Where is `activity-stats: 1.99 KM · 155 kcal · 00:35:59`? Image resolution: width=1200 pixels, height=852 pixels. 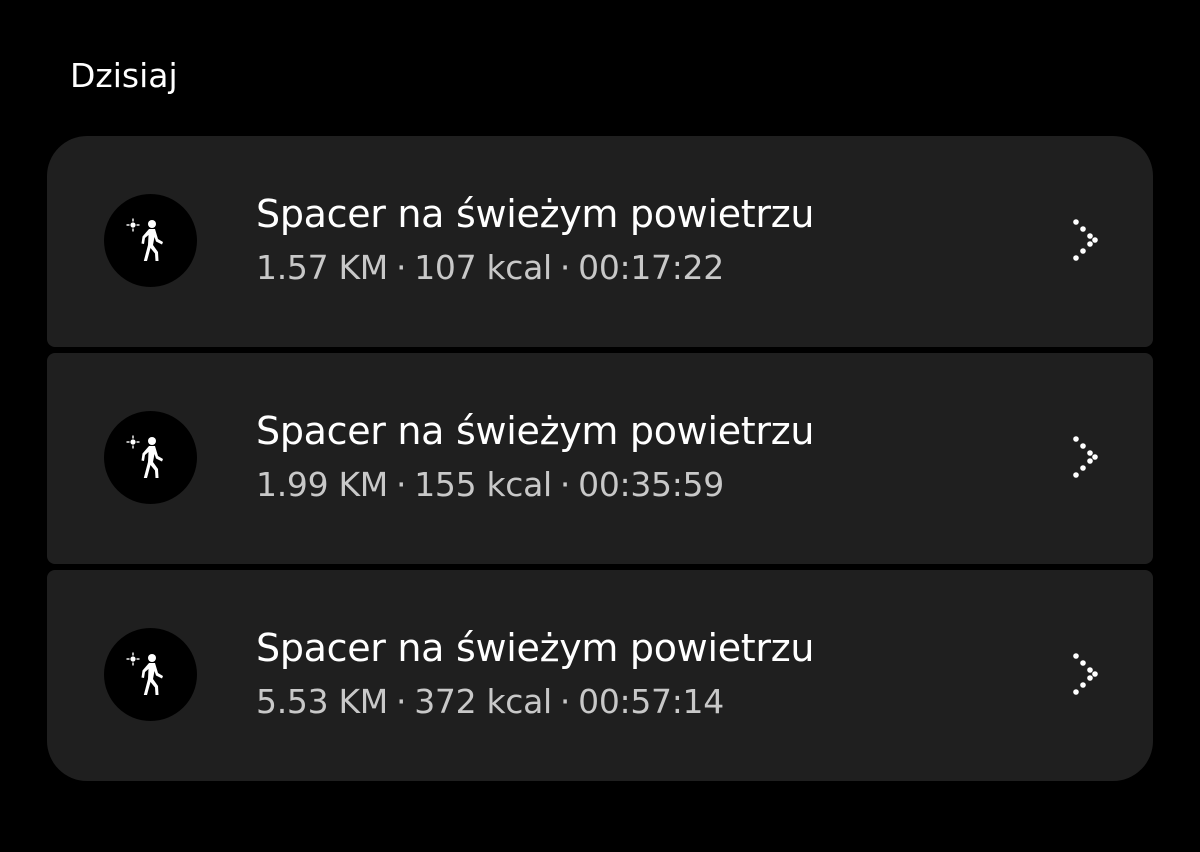
activity-stats: 1.99 KM · 155 kcal · 00:35:59 is located at coordinates (646, 485).